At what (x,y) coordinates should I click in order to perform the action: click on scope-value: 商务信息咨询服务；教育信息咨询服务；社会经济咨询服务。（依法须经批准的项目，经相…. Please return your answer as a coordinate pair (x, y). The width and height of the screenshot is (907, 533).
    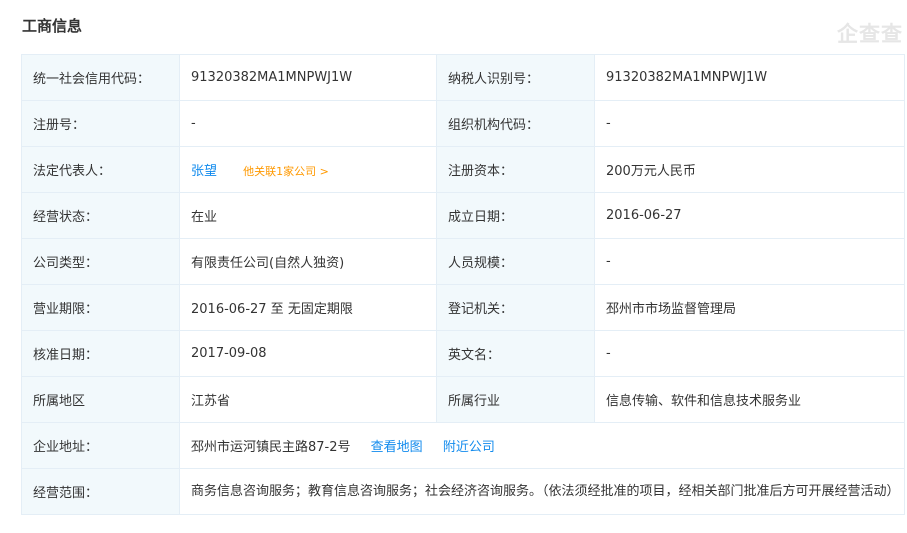
    Looking at the image, I should click on (542, 491).